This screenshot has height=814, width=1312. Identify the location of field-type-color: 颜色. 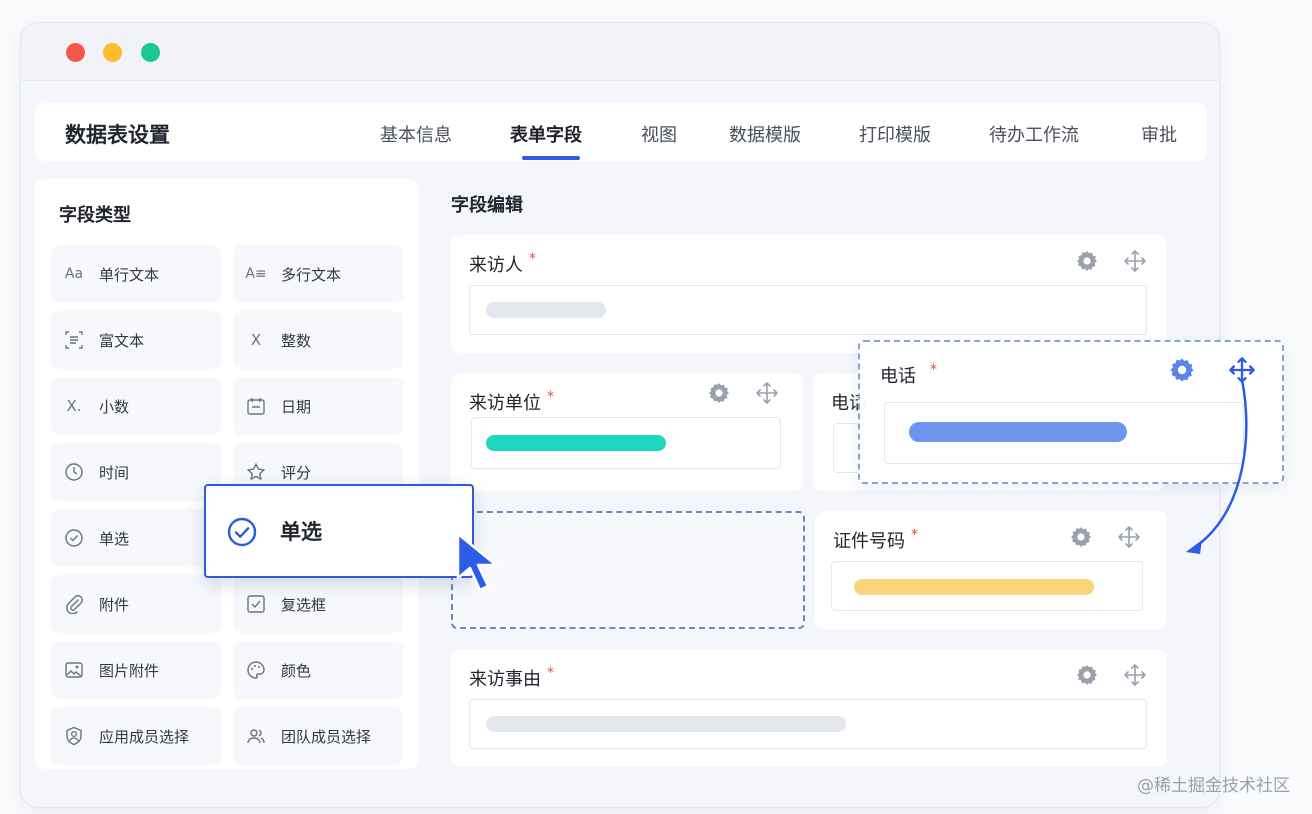
(318, 670).